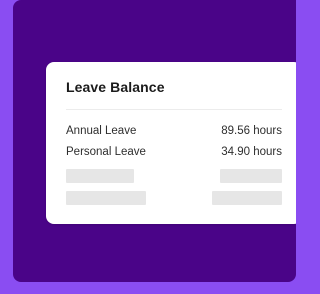  What do you see at coordinates (174, 109) in the screenshot?
I see `card-divider` at bounding box center [174, 109].